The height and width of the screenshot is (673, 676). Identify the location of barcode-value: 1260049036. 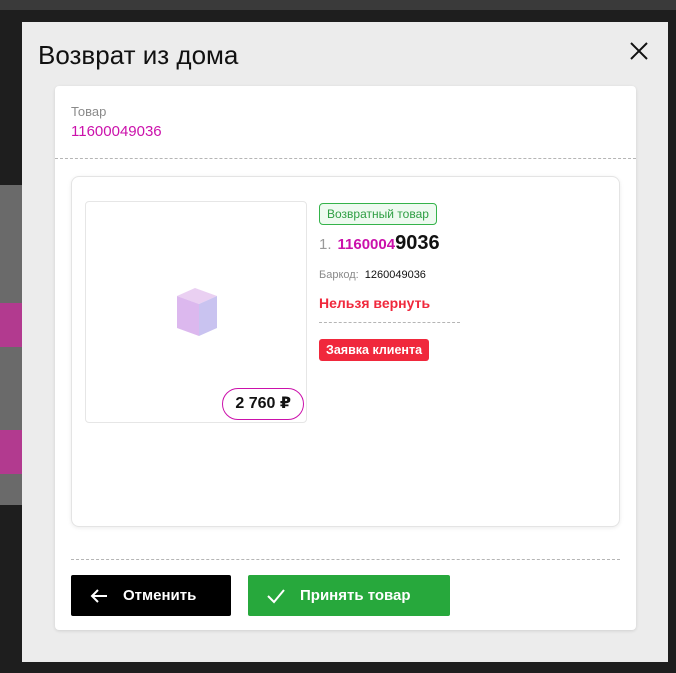
(395, 275).